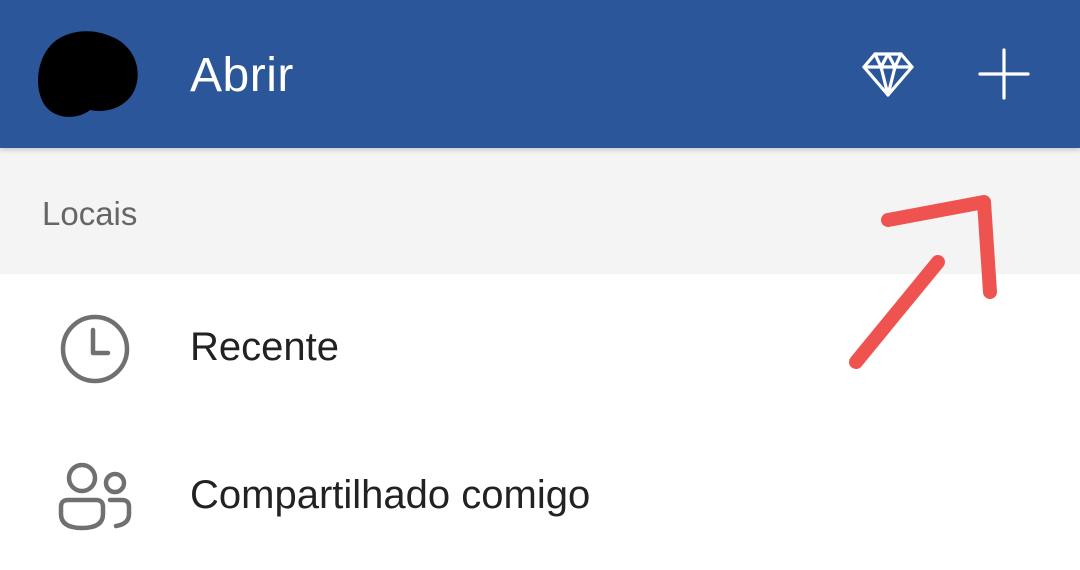 Image resolution: width=1080 pixels, height=570 pixels. I want to click on list-item-label: Recente, so click(264, 347).